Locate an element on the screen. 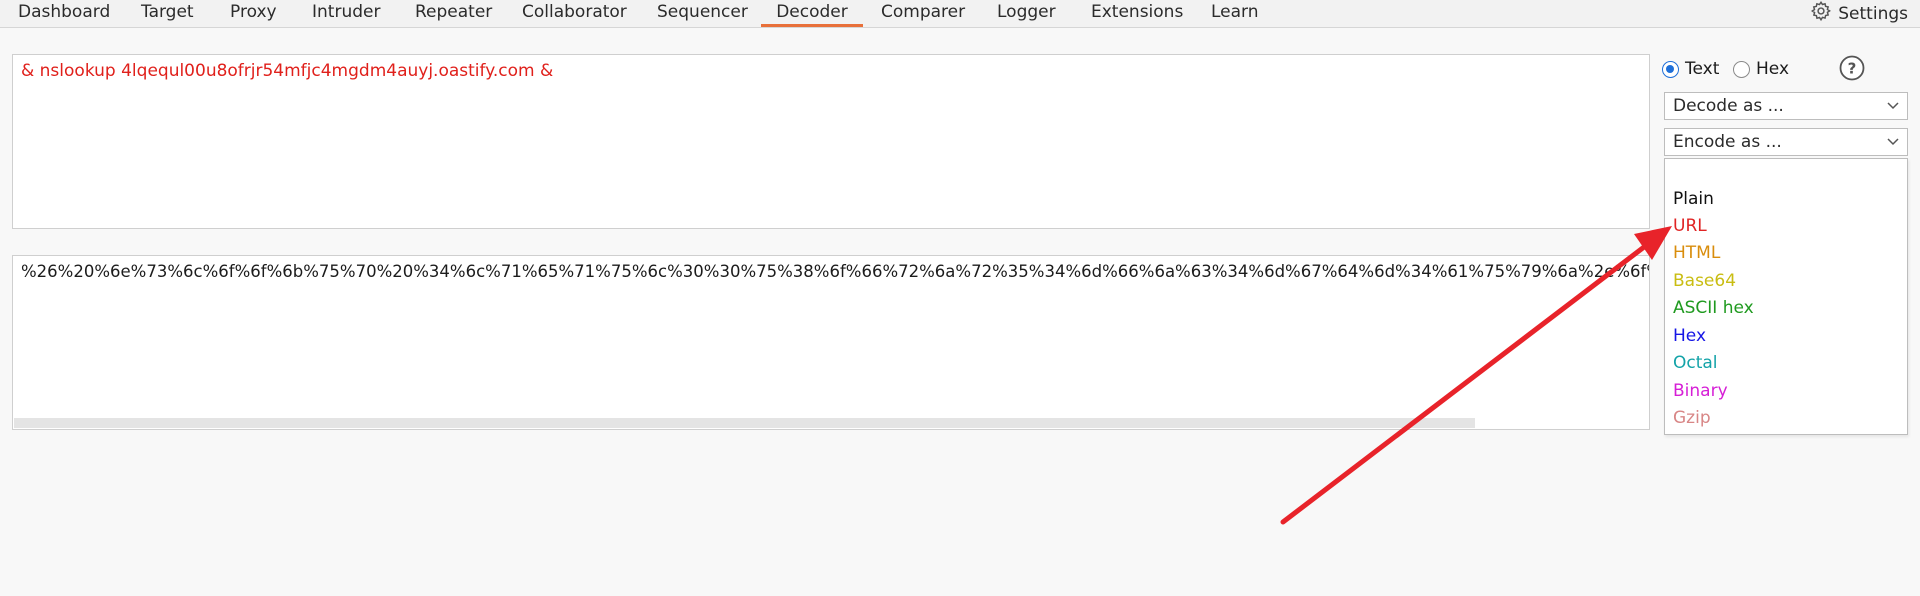 This screenshot has width=1920, height=596. option-plain: Plain is located at coordinates (1693, 199).